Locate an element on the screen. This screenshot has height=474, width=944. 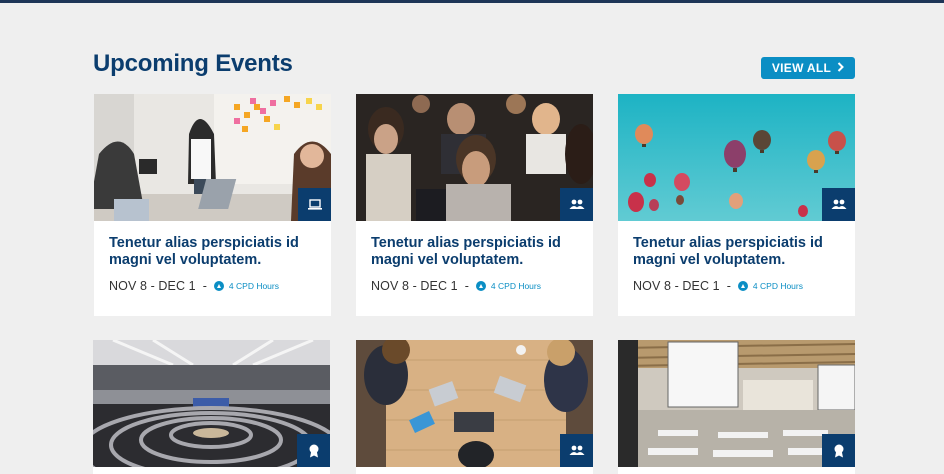
conference-room-photo is located at coordinates (736, 403).